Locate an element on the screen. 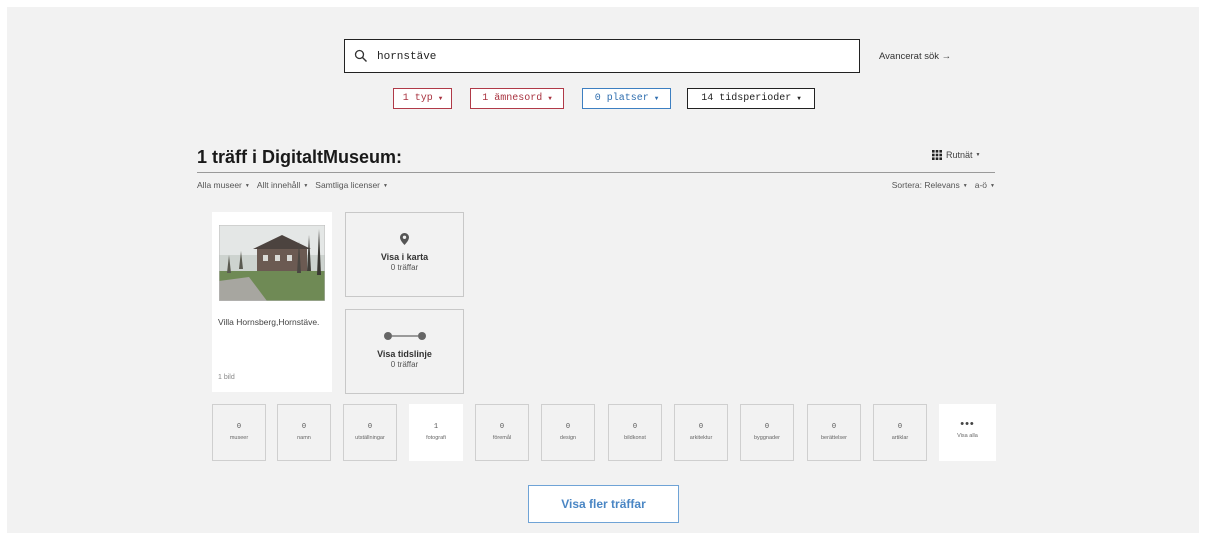  category-label: artiklar is located at coordinates (900, 438).